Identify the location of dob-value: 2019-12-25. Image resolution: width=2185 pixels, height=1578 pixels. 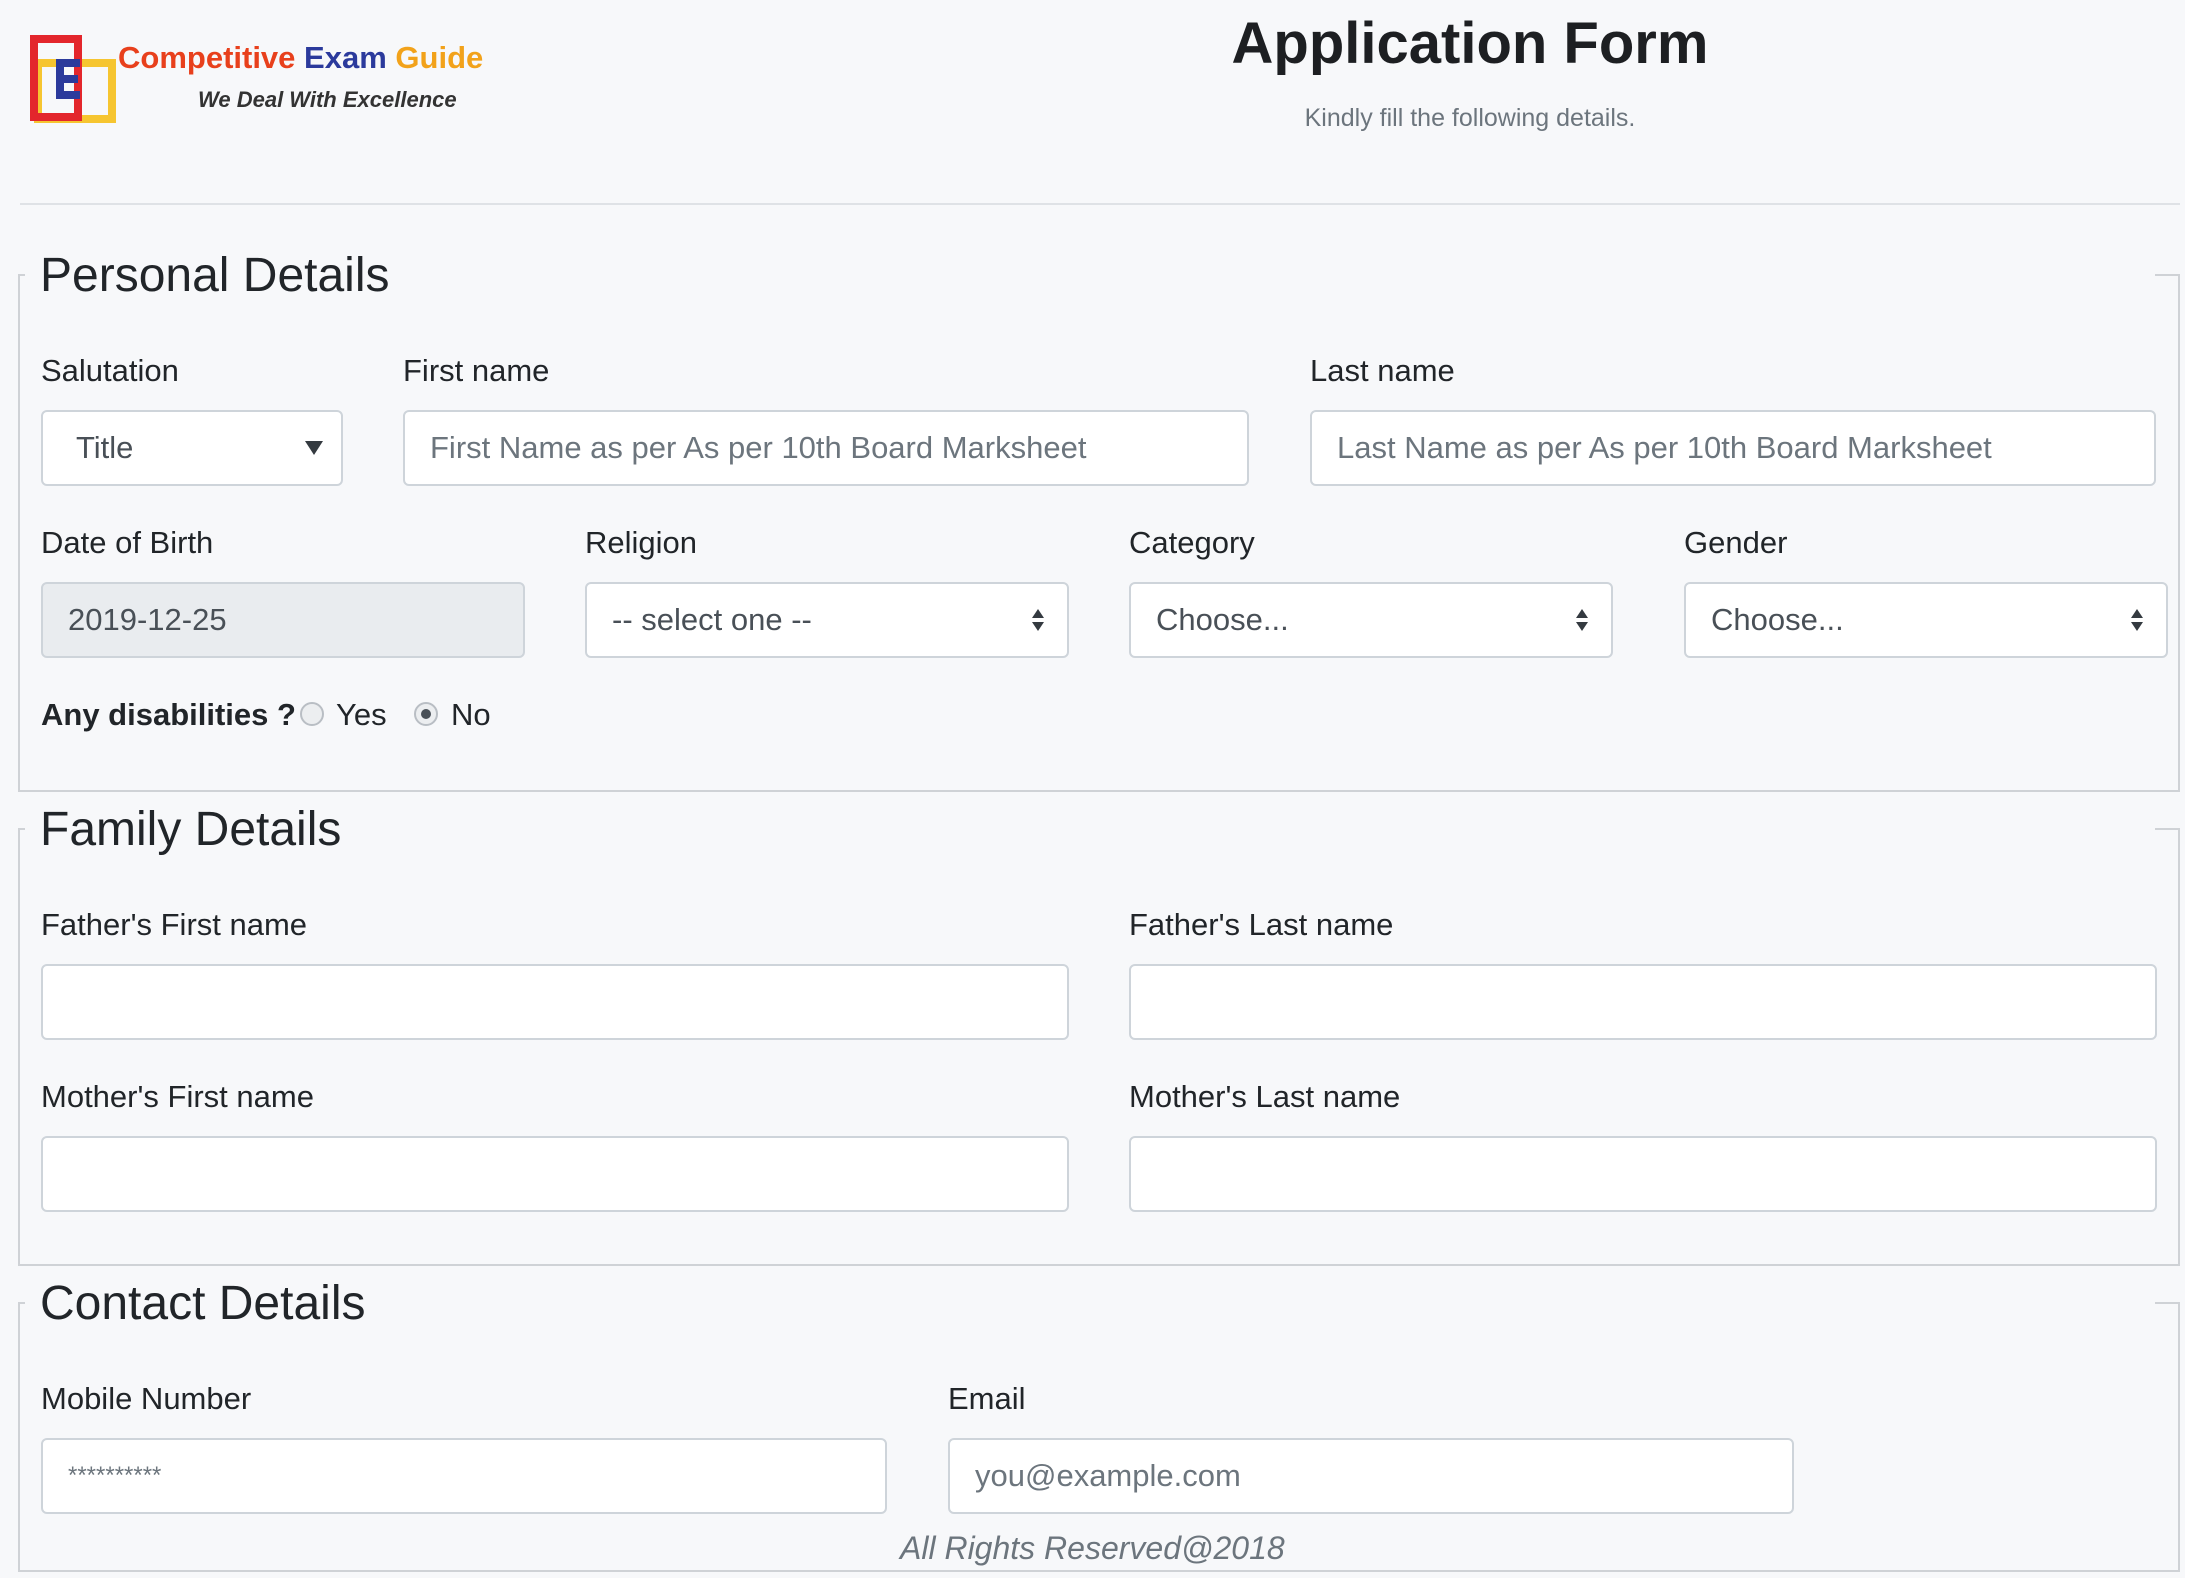
(147, 619).